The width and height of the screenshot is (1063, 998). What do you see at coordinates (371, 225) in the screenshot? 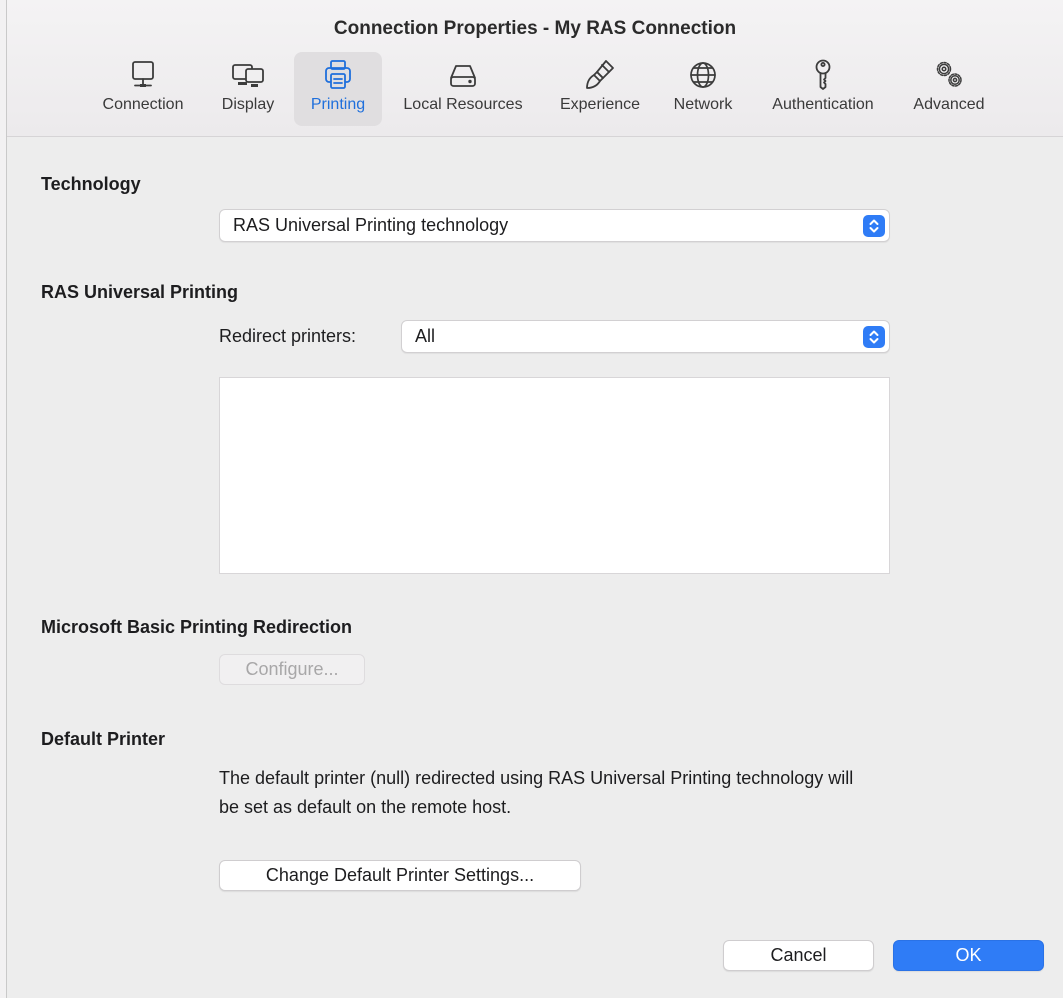
I see `technology-select-value: RAS Universal Printing technology` at bounding box center [371, 225].